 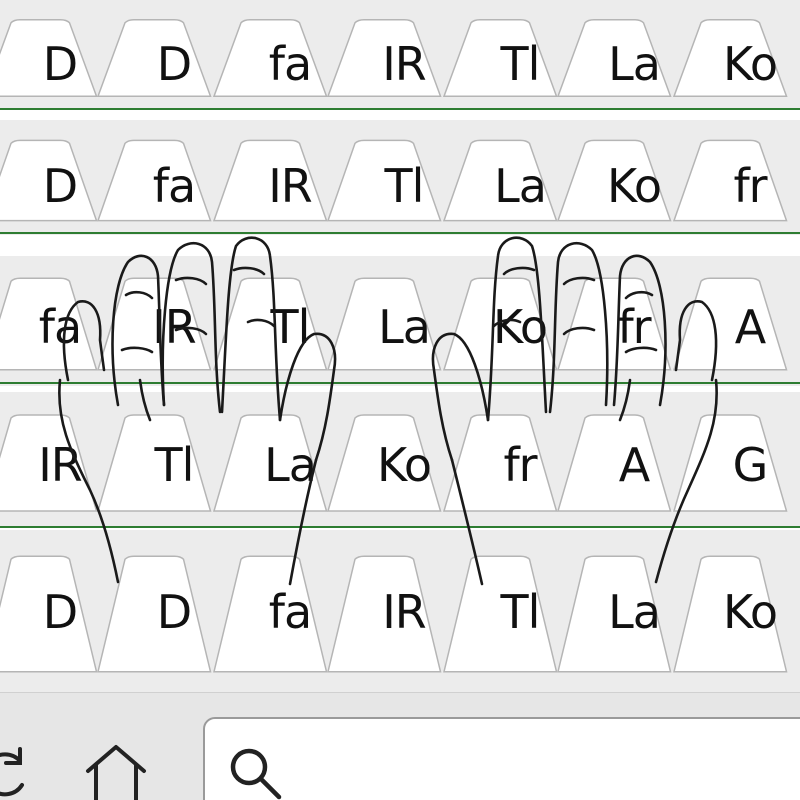 I want to click on search-bar, so click(x=501, y=758).